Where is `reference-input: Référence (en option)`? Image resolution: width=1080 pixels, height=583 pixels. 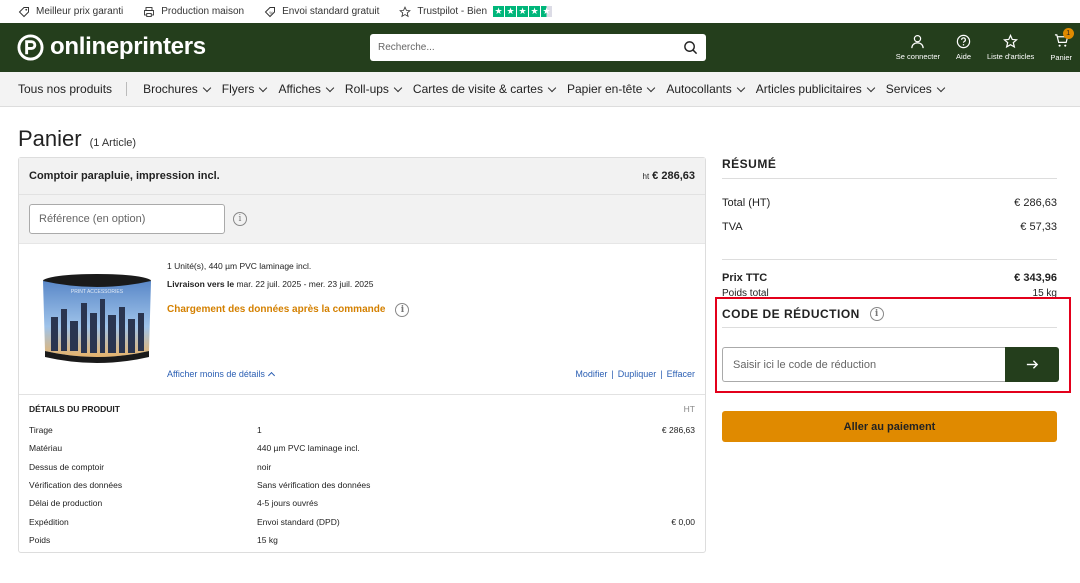 reference-input: Référence (en option) is located at coordinates (127, 219).